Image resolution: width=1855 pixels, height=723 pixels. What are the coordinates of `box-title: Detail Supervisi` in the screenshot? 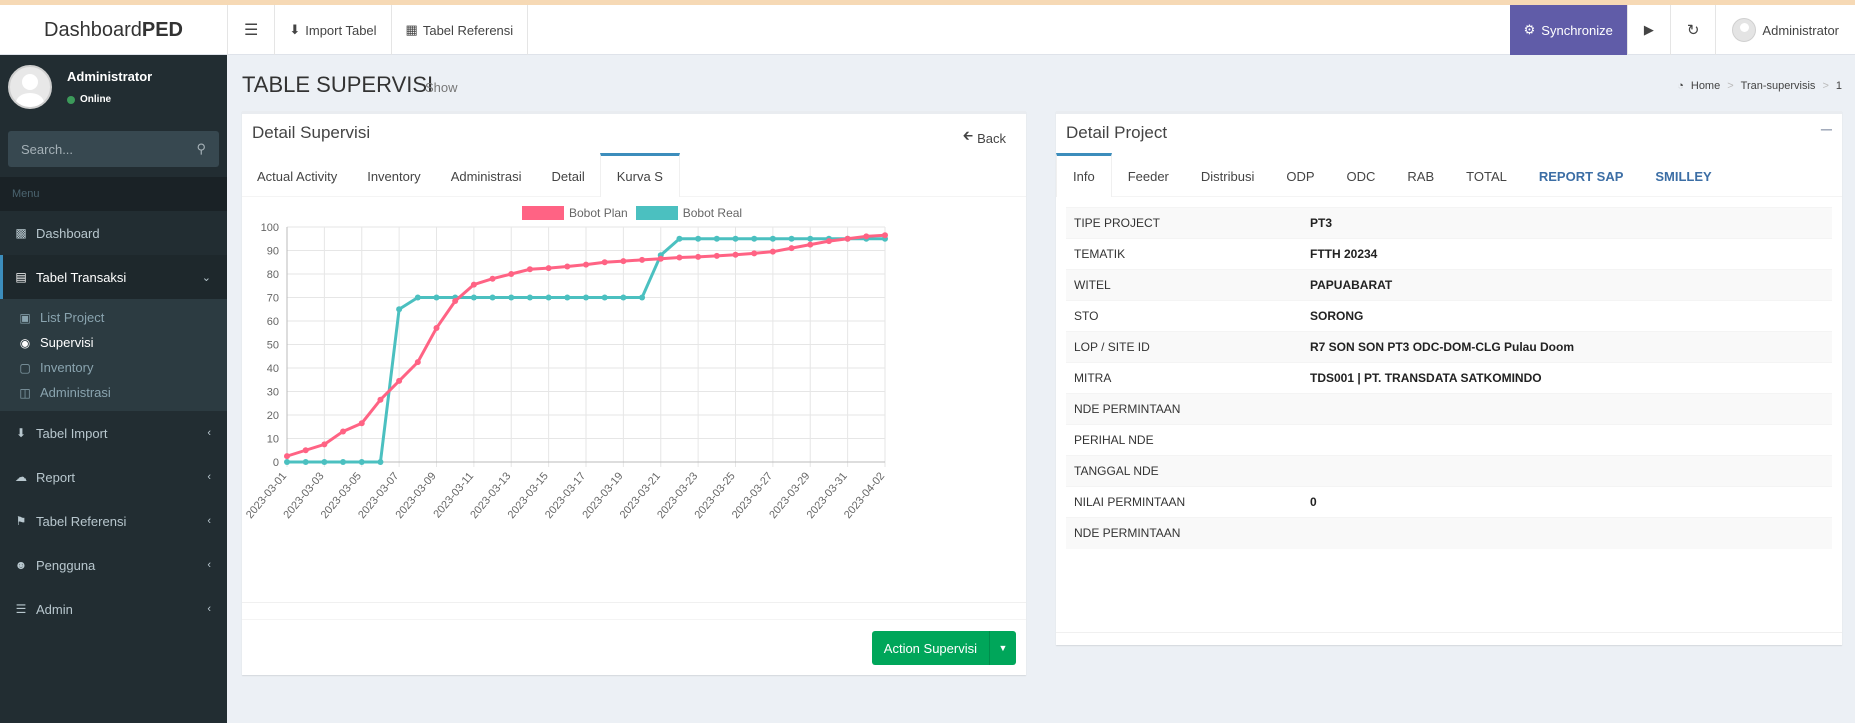 It's located at (311, 132).